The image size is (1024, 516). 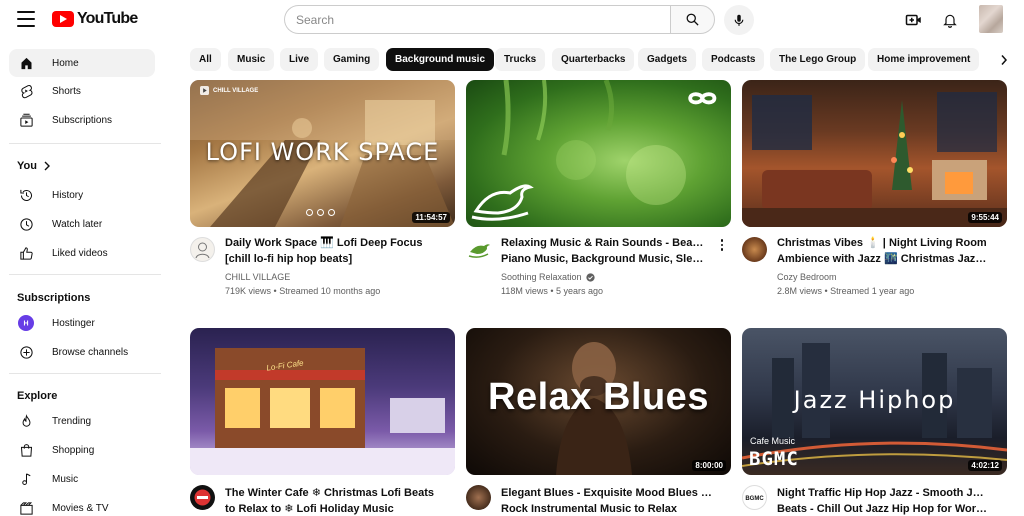 What do you see at coordinates (709, 465) in the screenshot?
I see `video-duration: 8:00:00` at bounding box center [709, 465].